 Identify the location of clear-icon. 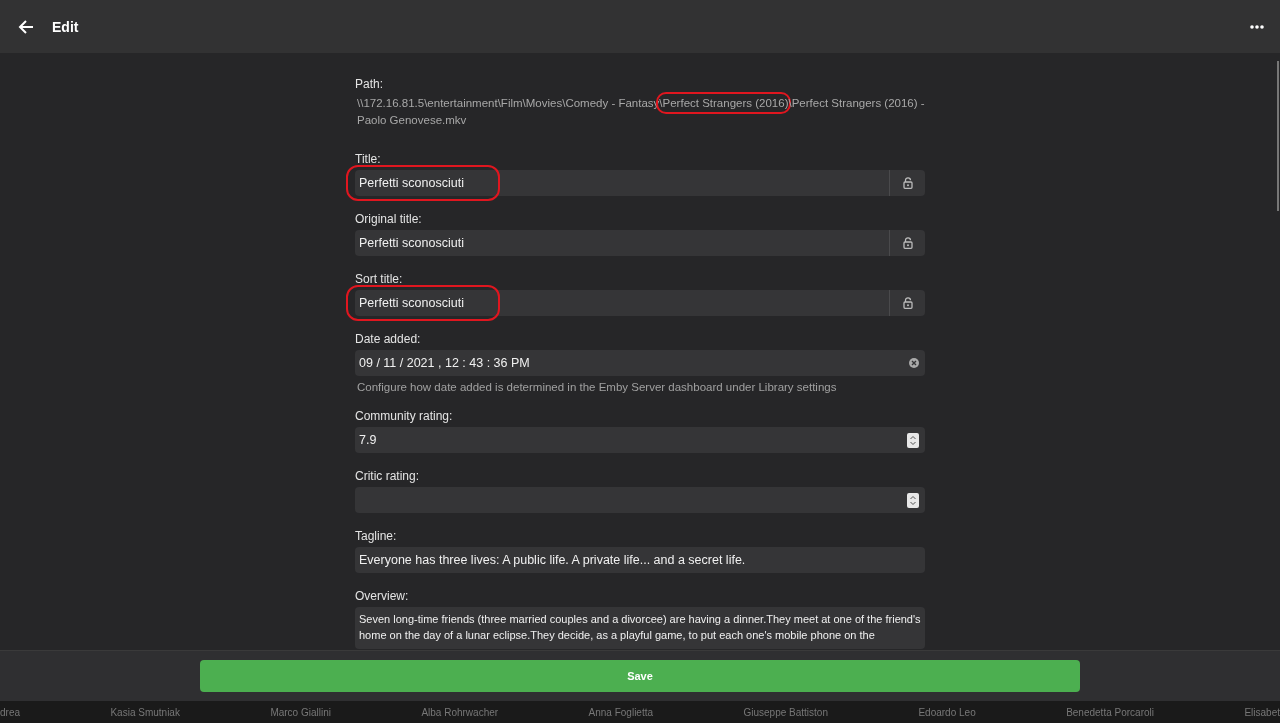
(914, 363).